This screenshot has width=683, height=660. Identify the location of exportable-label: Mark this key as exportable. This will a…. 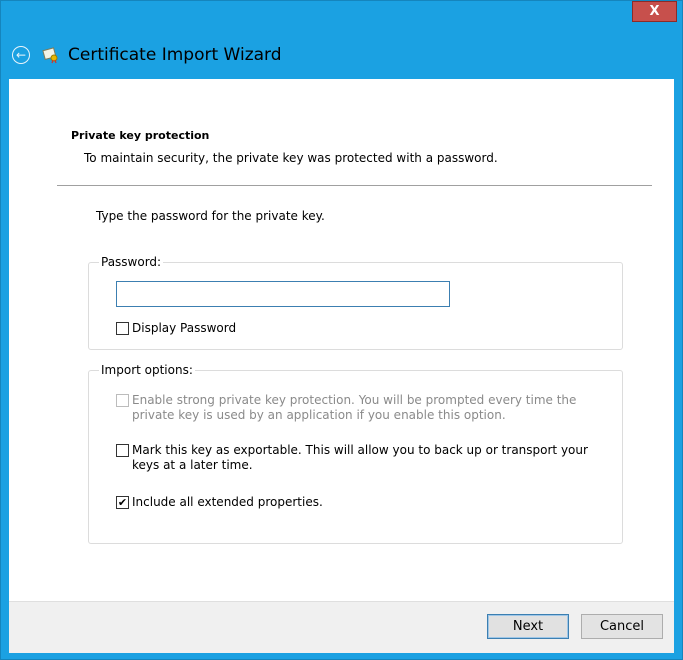
(360, 458).